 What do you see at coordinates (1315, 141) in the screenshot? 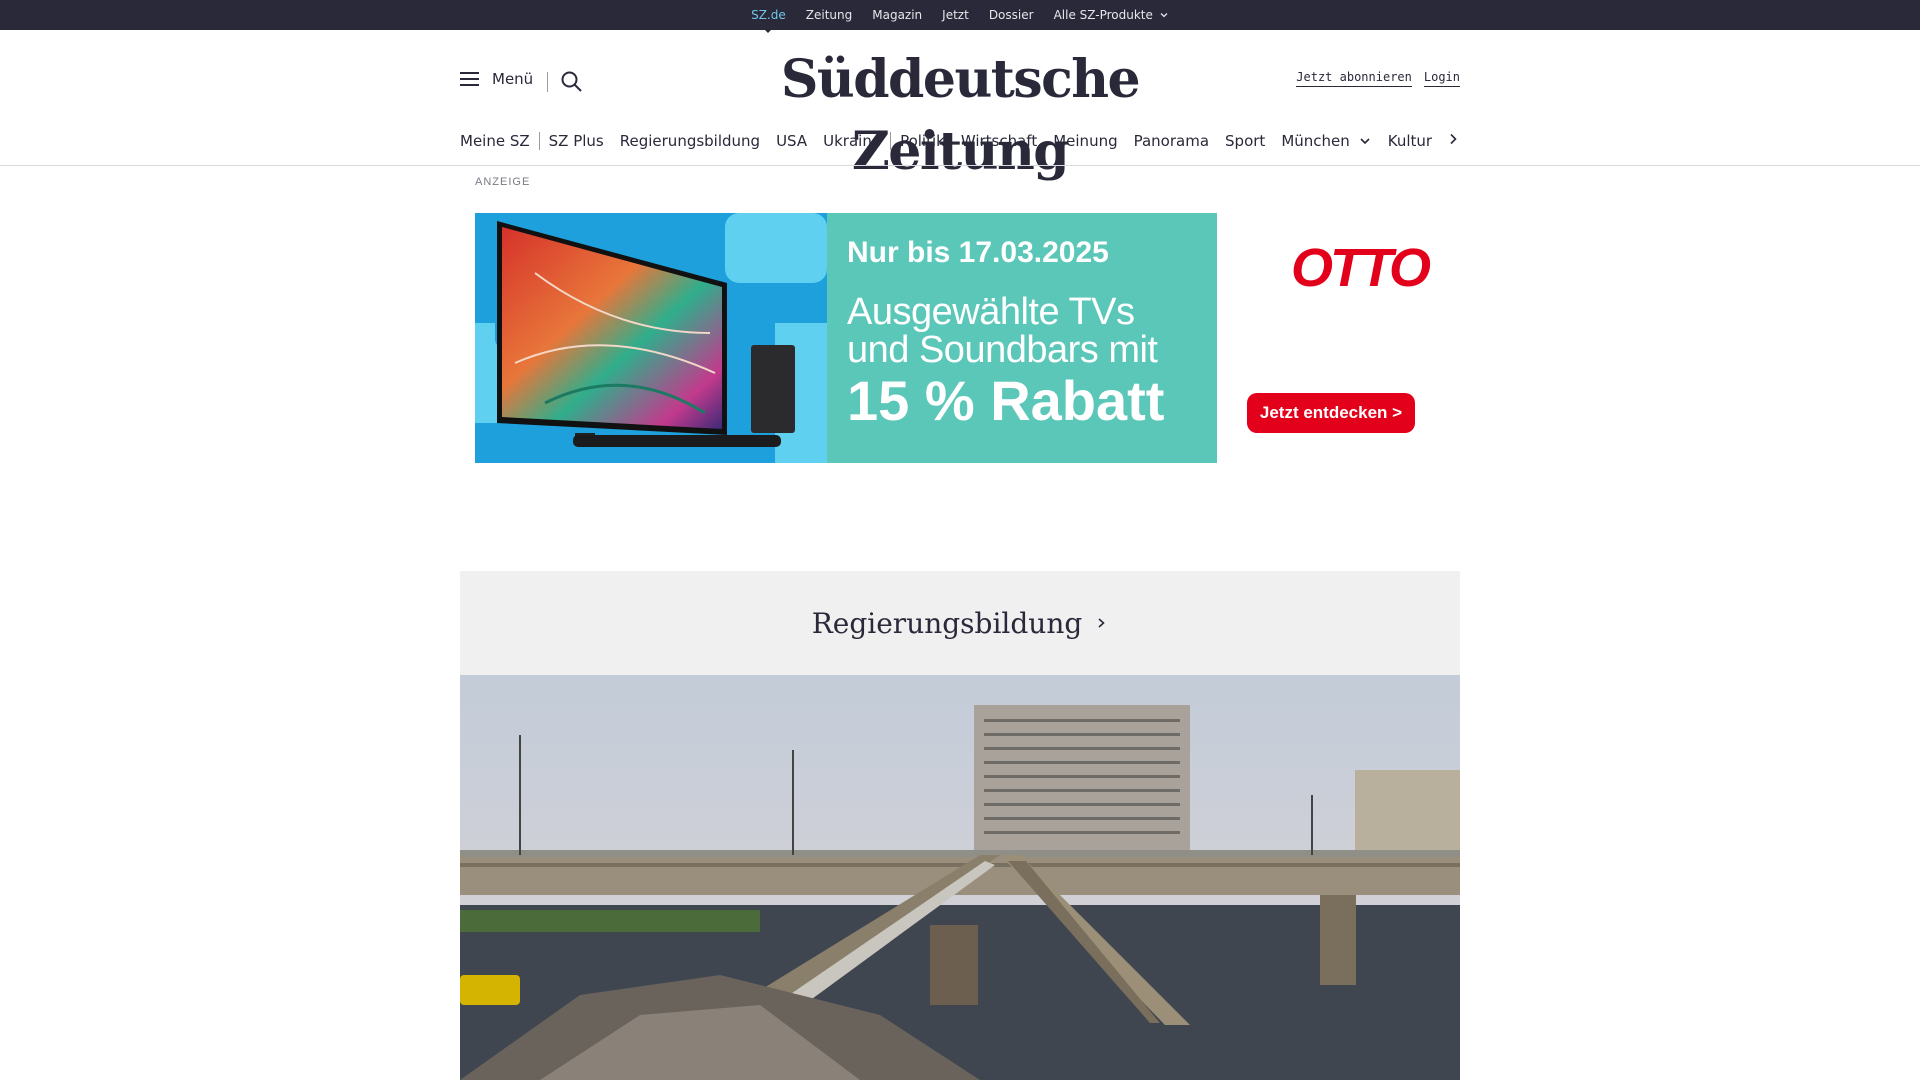
I see `nav-item-muenchen-label: München` at bounding box center [1315, 141].